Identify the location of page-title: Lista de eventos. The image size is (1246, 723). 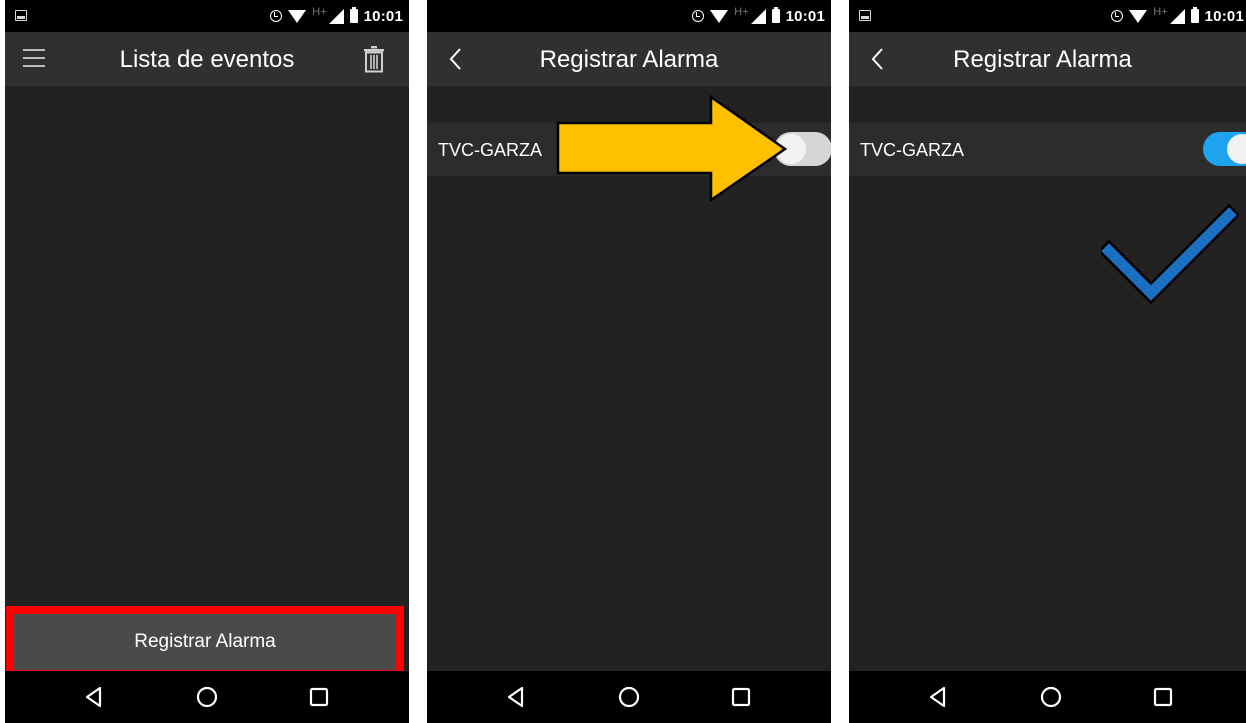
(207, 59).